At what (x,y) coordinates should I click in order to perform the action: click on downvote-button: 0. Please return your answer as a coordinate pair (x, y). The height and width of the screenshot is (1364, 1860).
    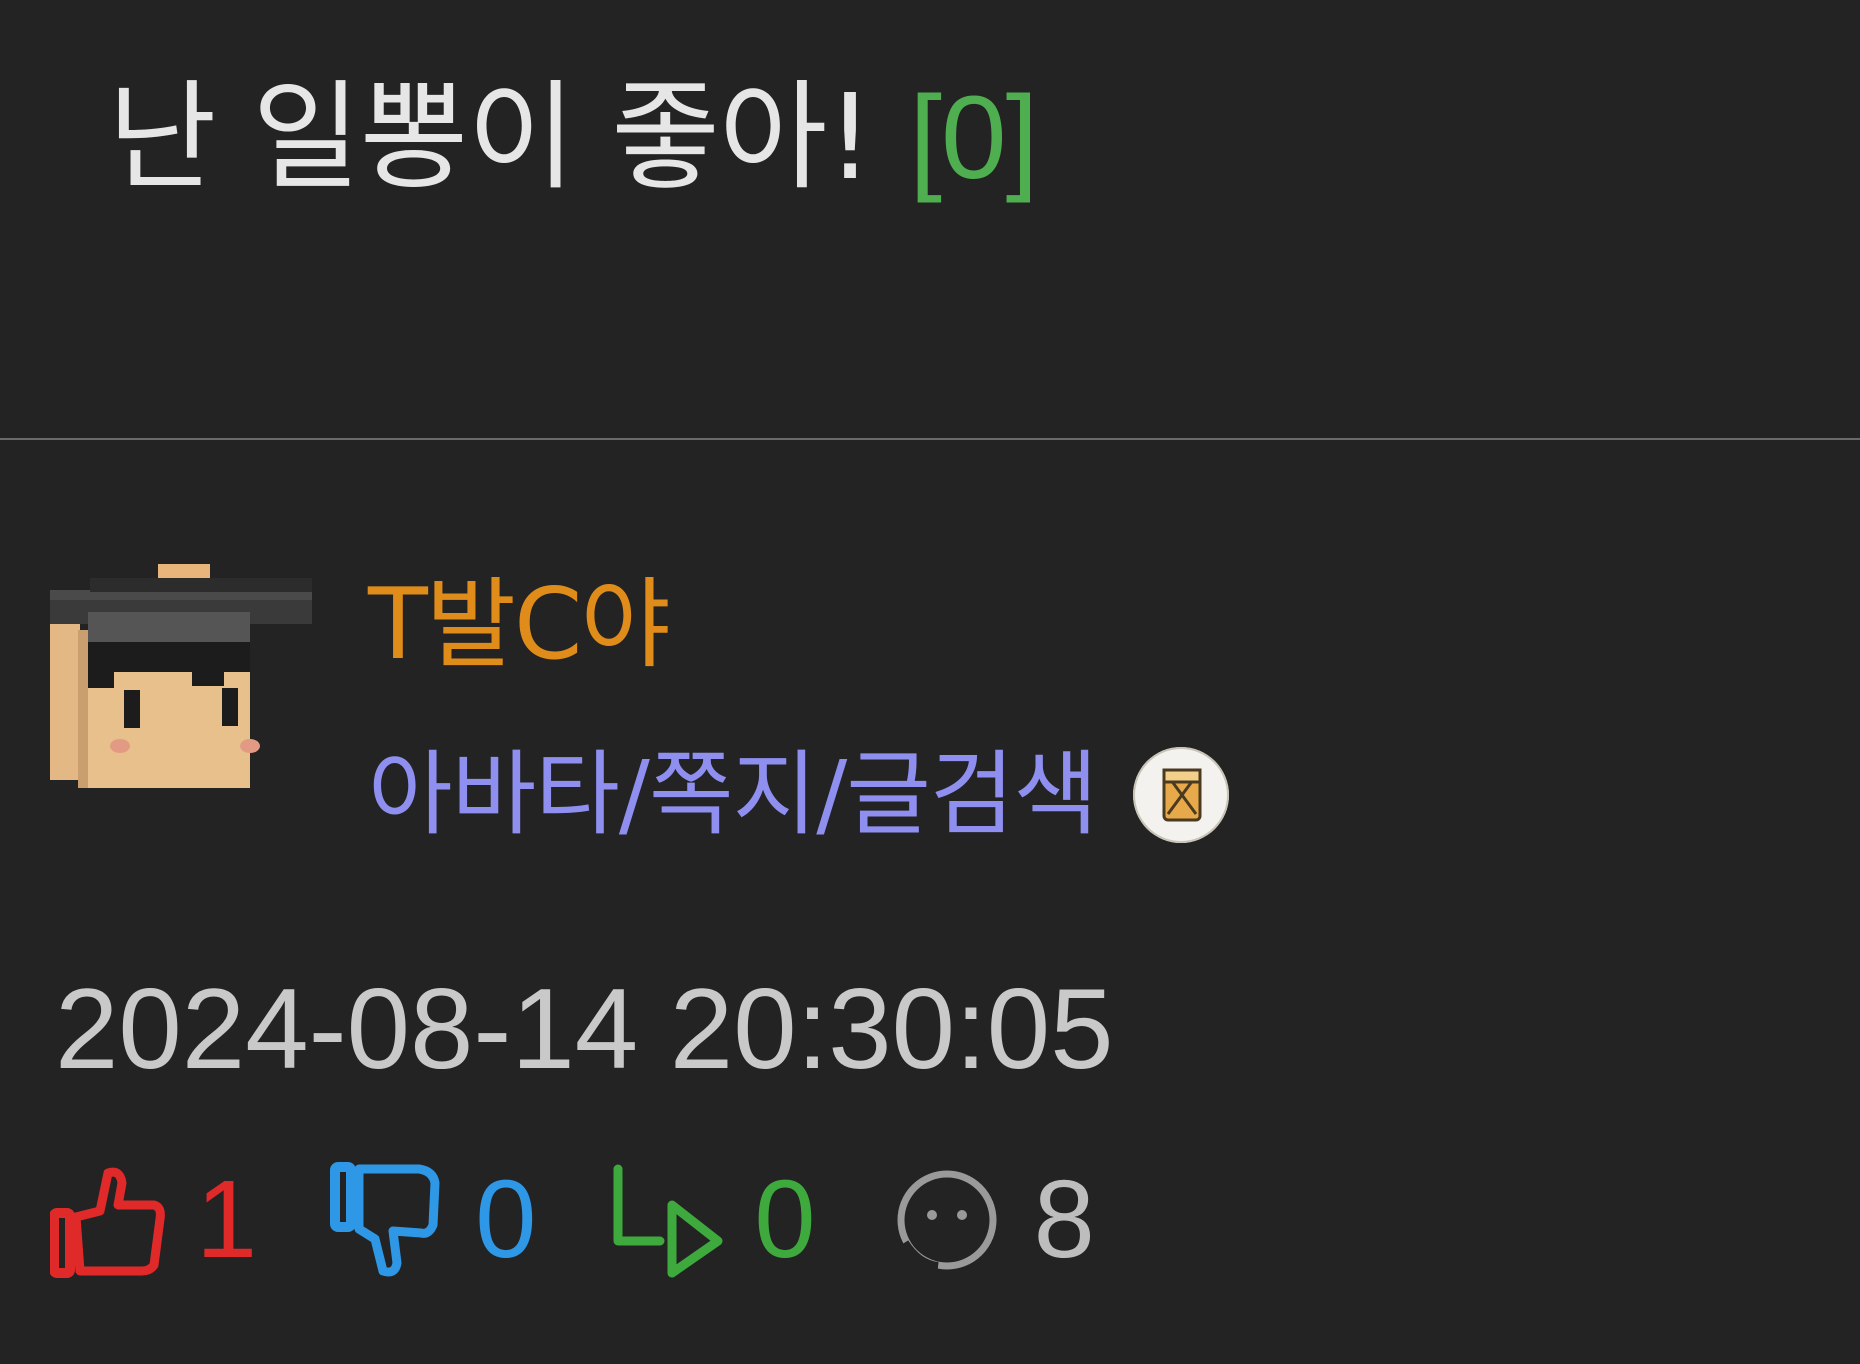
    Looking at the image, I should click on (432, 1220).